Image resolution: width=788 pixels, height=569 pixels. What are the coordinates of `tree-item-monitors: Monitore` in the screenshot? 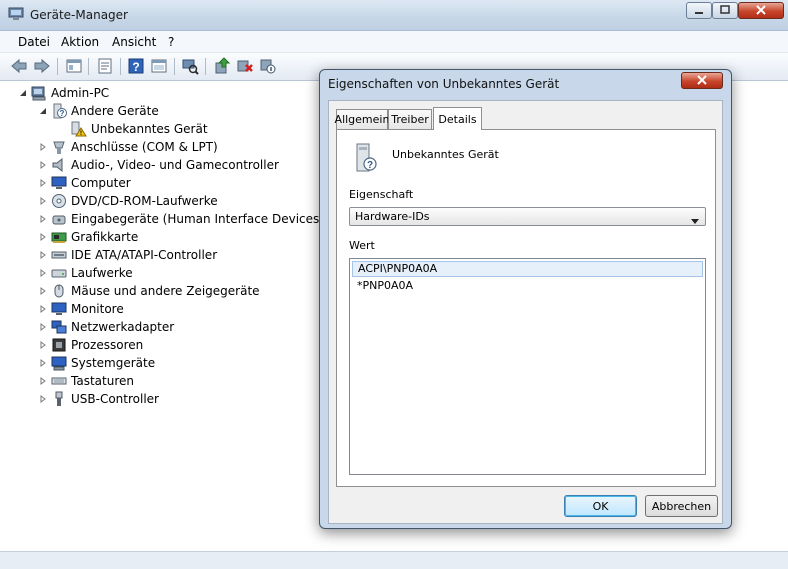 It's located at (81, 309).